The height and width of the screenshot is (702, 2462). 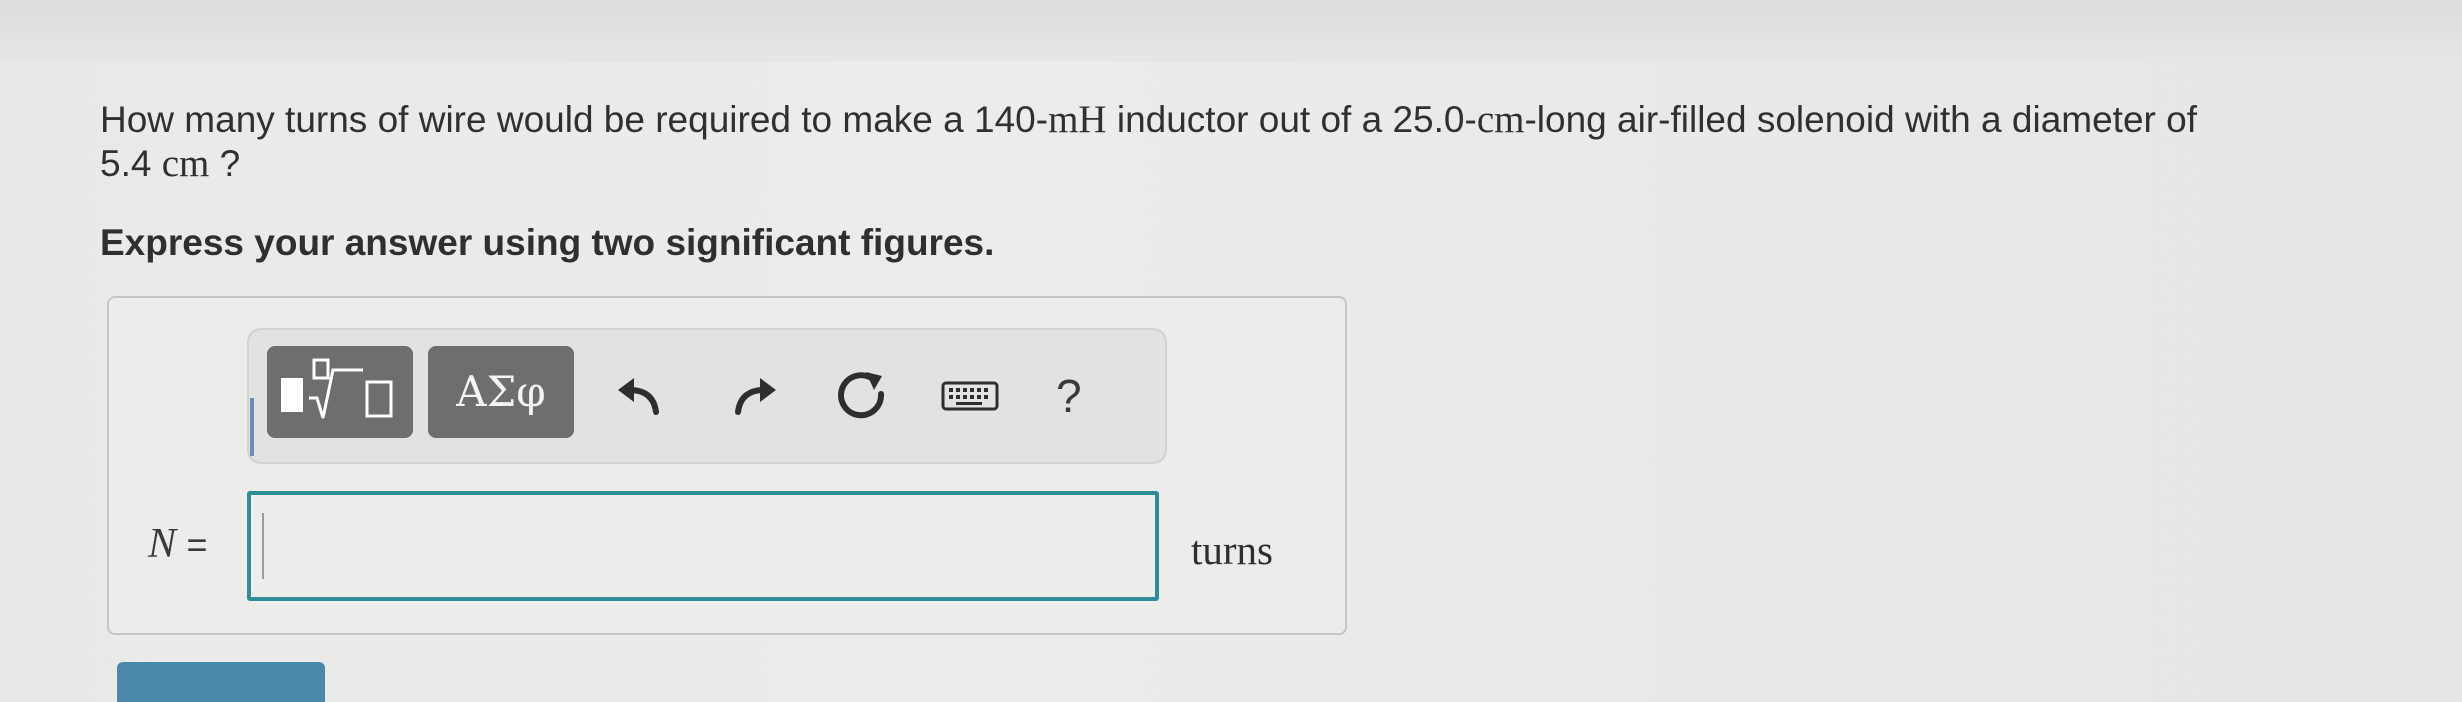 I want to click on toolbar-focus-marker, so click(x=252, y=427).